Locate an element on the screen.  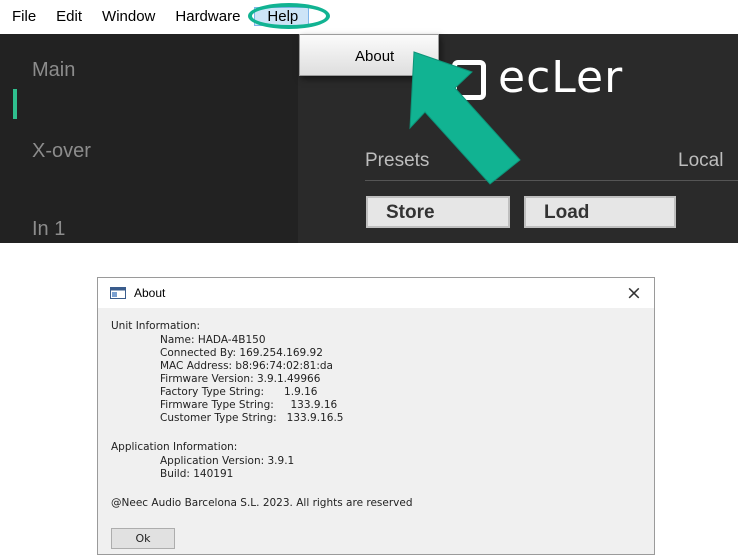
divider is located at coordinates (551, 180).